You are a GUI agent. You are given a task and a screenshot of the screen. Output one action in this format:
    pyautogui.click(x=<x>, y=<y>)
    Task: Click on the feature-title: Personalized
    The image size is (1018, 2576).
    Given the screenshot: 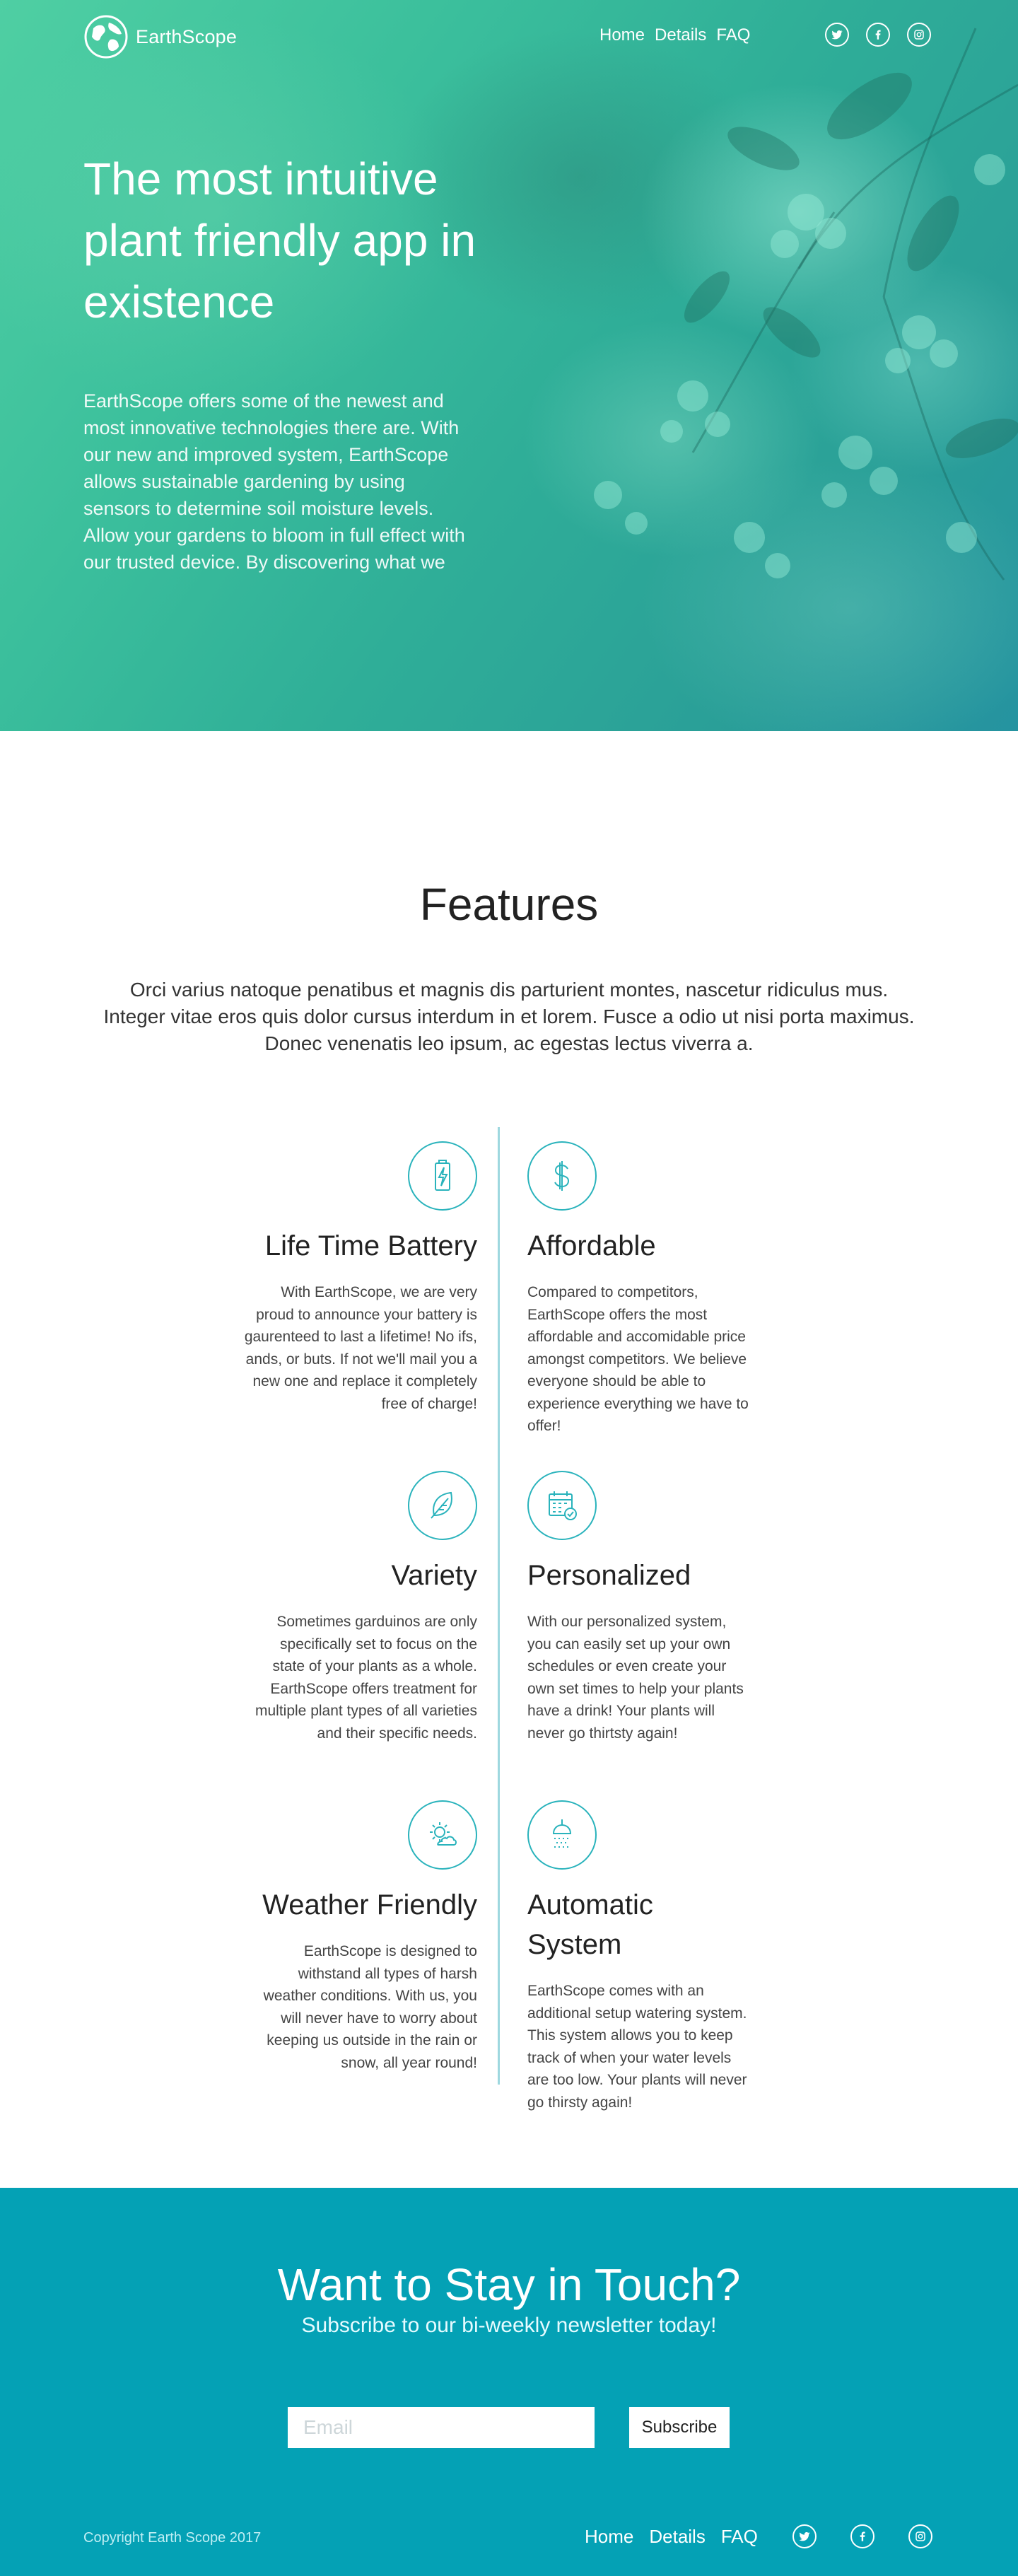 What is the action you would take?
    pyautogui.click(x=609, y=1575)
    